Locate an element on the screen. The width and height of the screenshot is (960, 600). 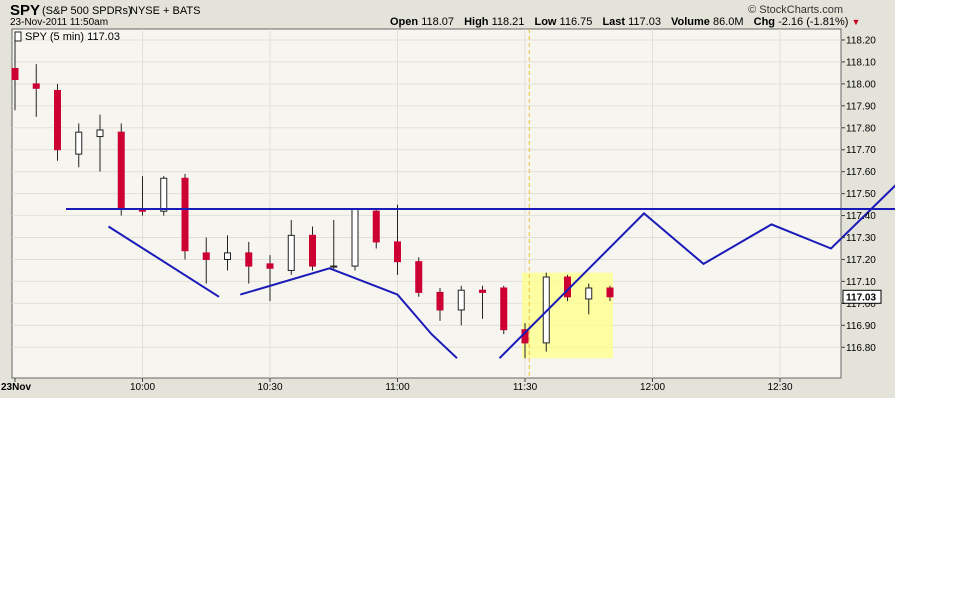
y-tick-label: 118.10 is located at coordinates (861, 62).